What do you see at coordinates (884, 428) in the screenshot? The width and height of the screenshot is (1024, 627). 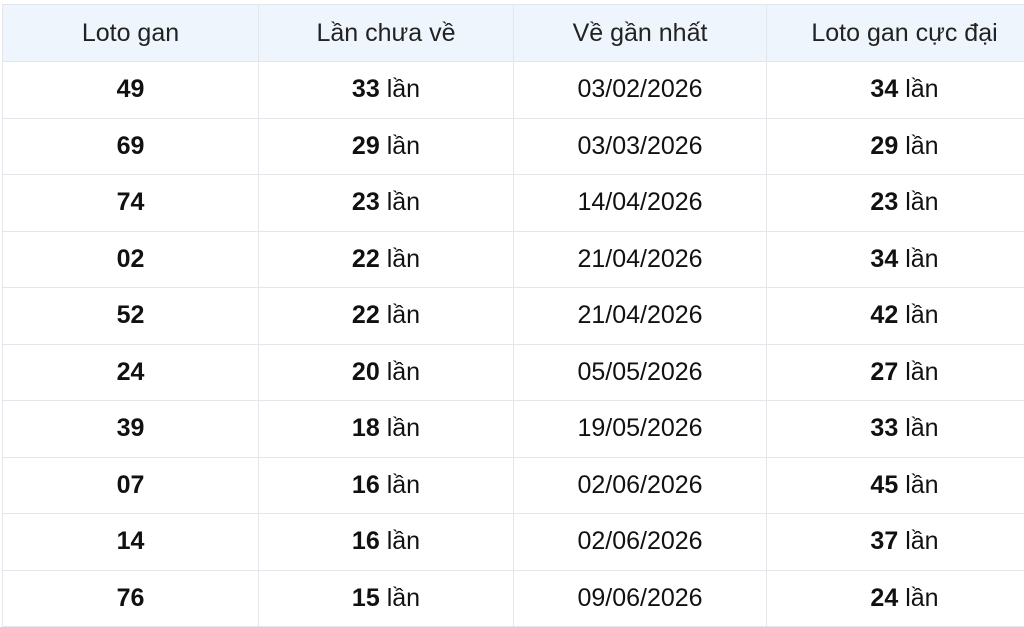 I see `max-gan-count: 33` at bounding box center [884, 428].